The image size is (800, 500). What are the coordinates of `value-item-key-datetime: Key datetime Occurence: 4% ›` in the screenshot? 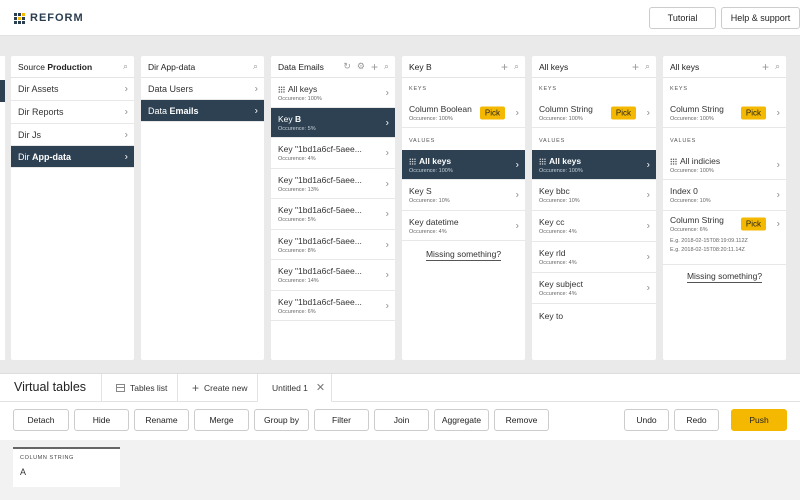 It's located at (463, 226).